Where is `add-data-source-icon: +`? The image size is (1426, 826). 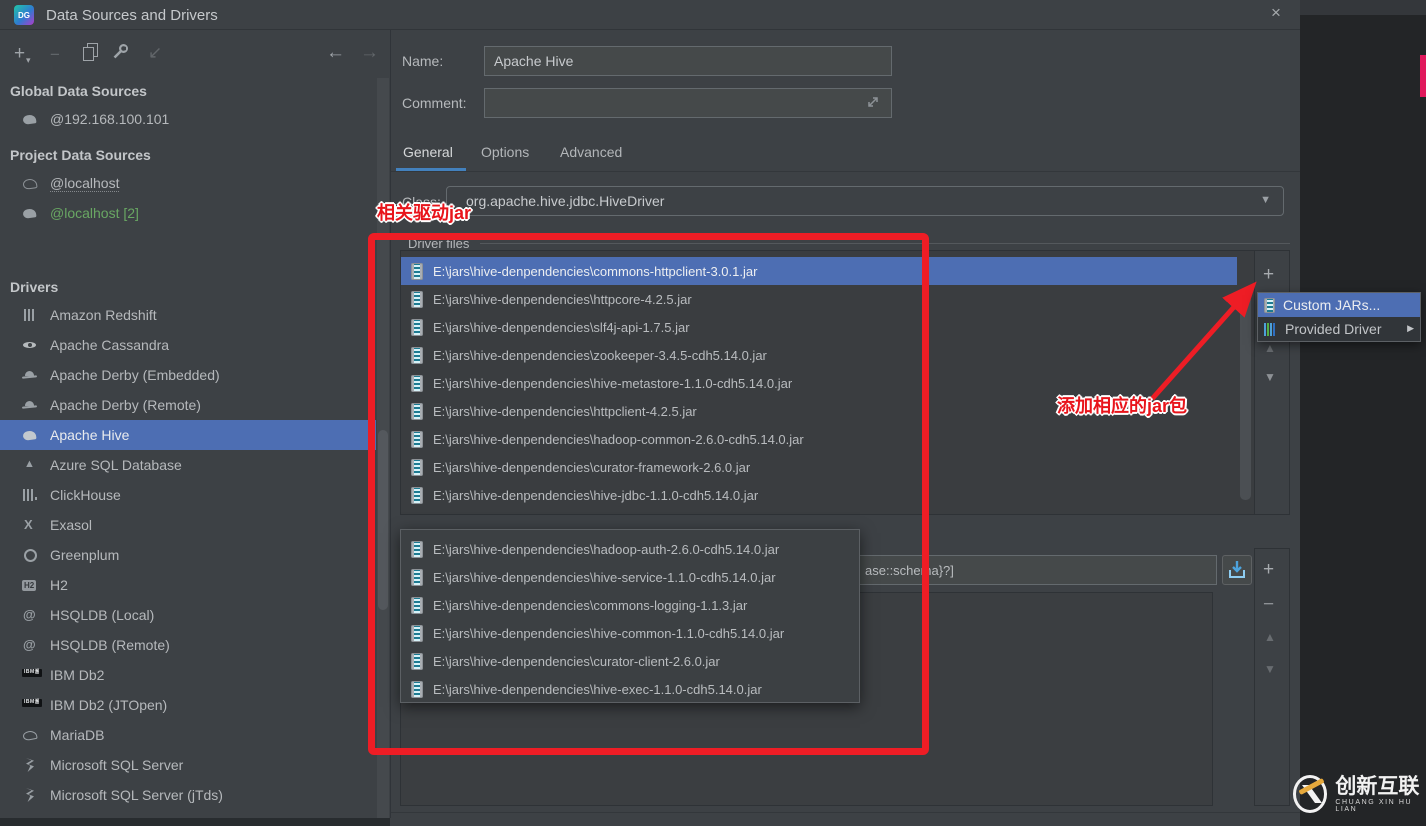
add-data-source-icon: + is located at coordinates (19, 53).